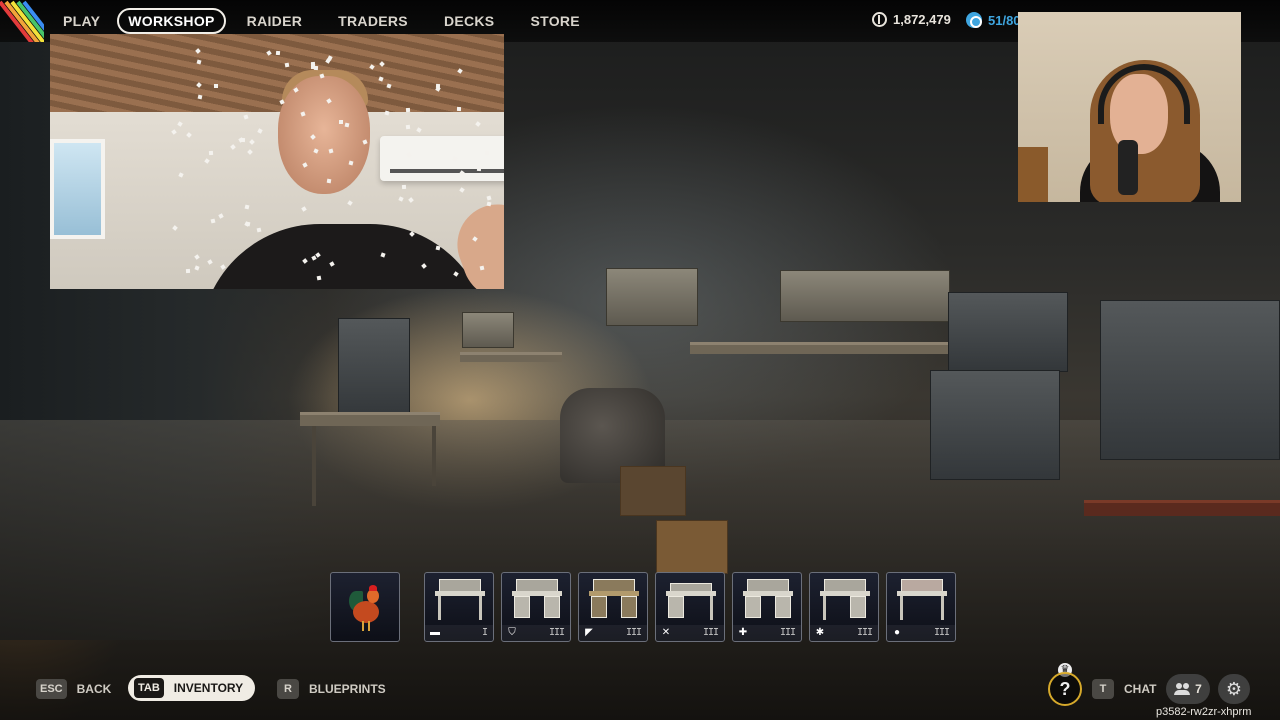  What do you see at coordinates (321, 21) in the screenshot?
I see `main-nav: PLAY WORKSHOP RAIDER TRADERS DECKS STORE` at bounding box center [321, 21].